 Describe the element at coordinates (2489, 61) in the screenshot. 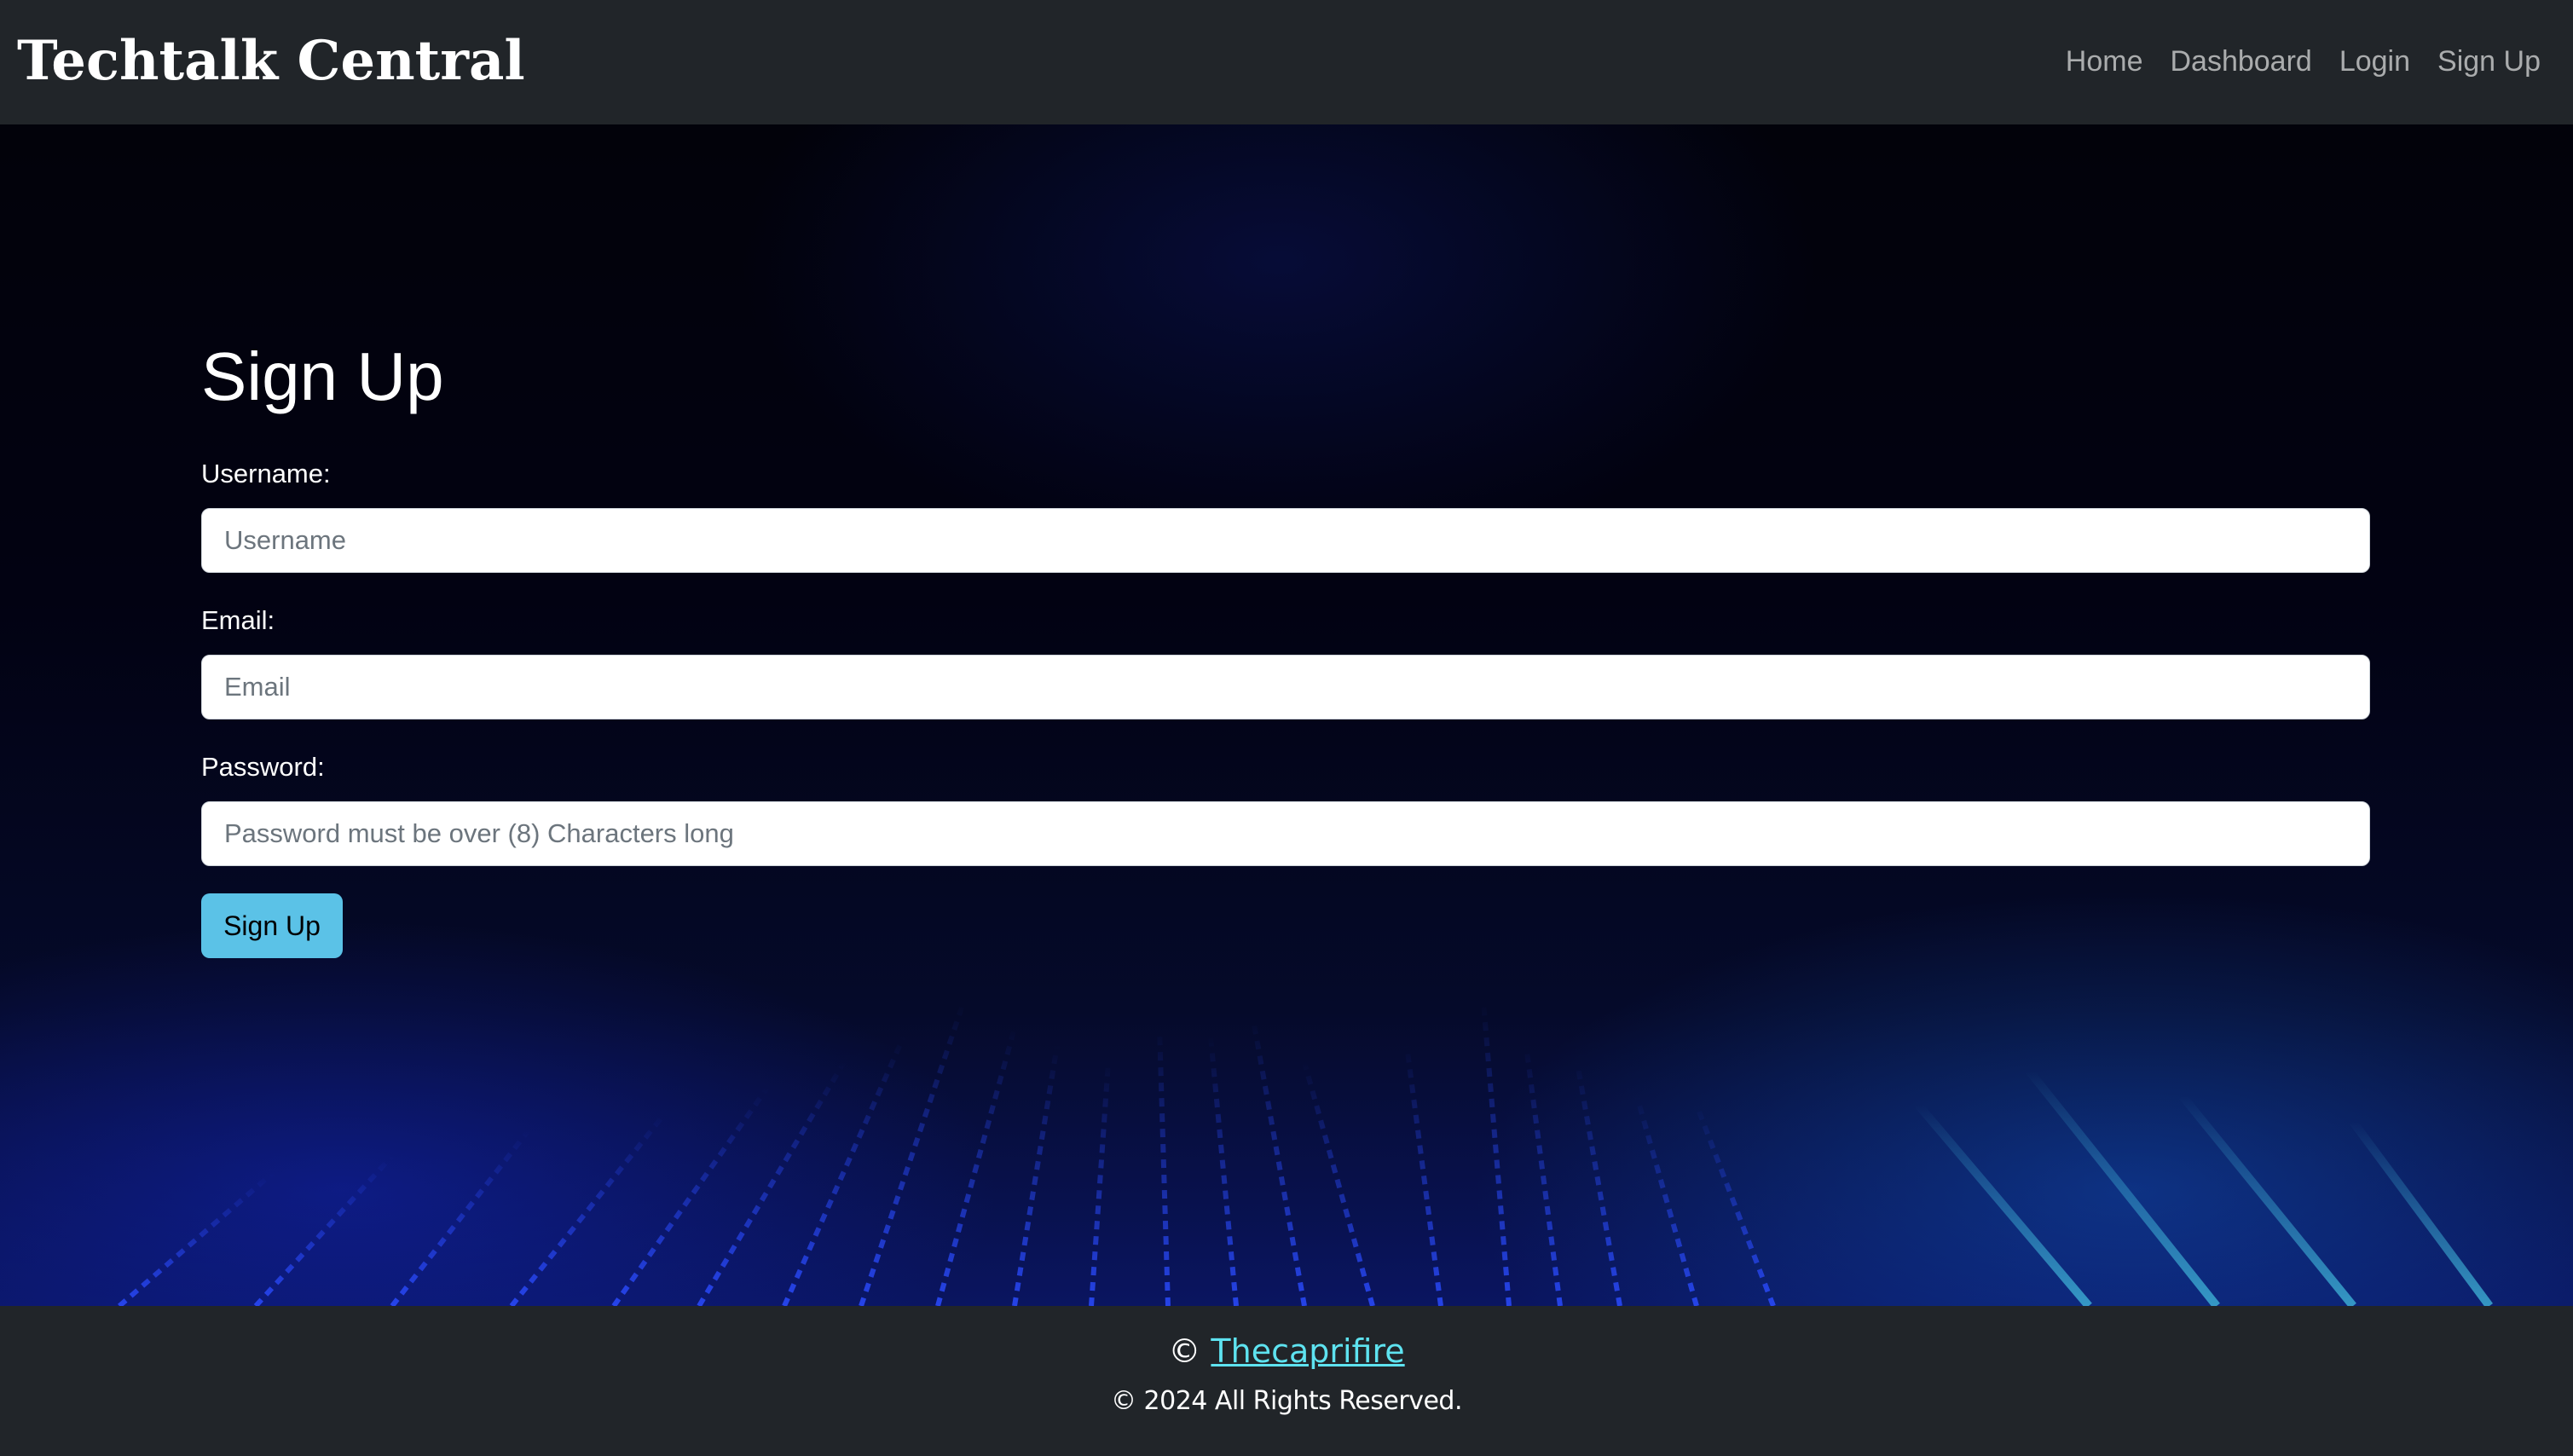

I see `nav-link-signup: Sign Up` at that location.